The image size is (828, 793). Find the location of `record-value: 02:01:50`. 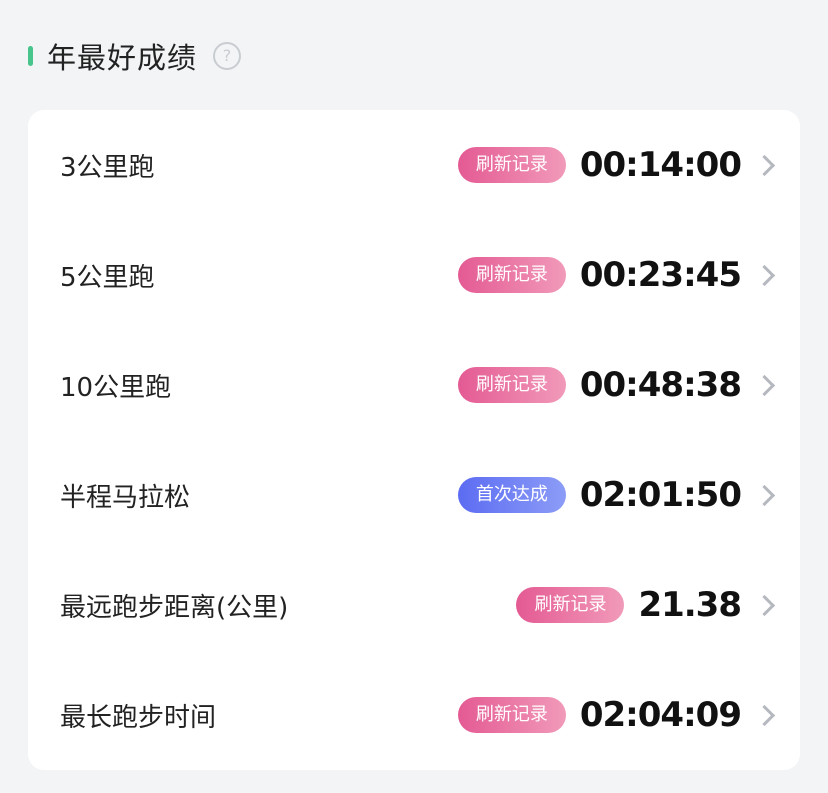

record-value: 02:01:50 is located at coordinates (660, 495).